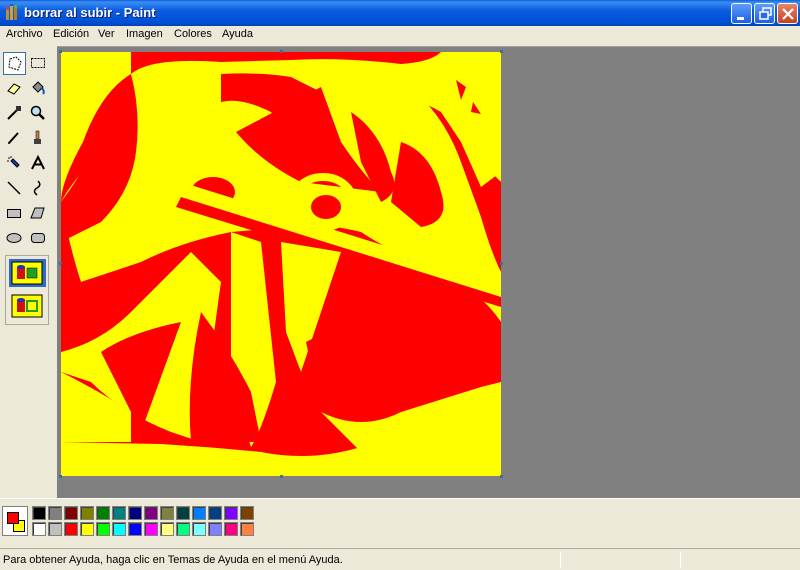 The height and width of the screenshot is (570, 800). What do you see at coordinates (24, 34) in the screenshot?
I see `menu-archivo: Archivo` at bounding box center [24, 34].